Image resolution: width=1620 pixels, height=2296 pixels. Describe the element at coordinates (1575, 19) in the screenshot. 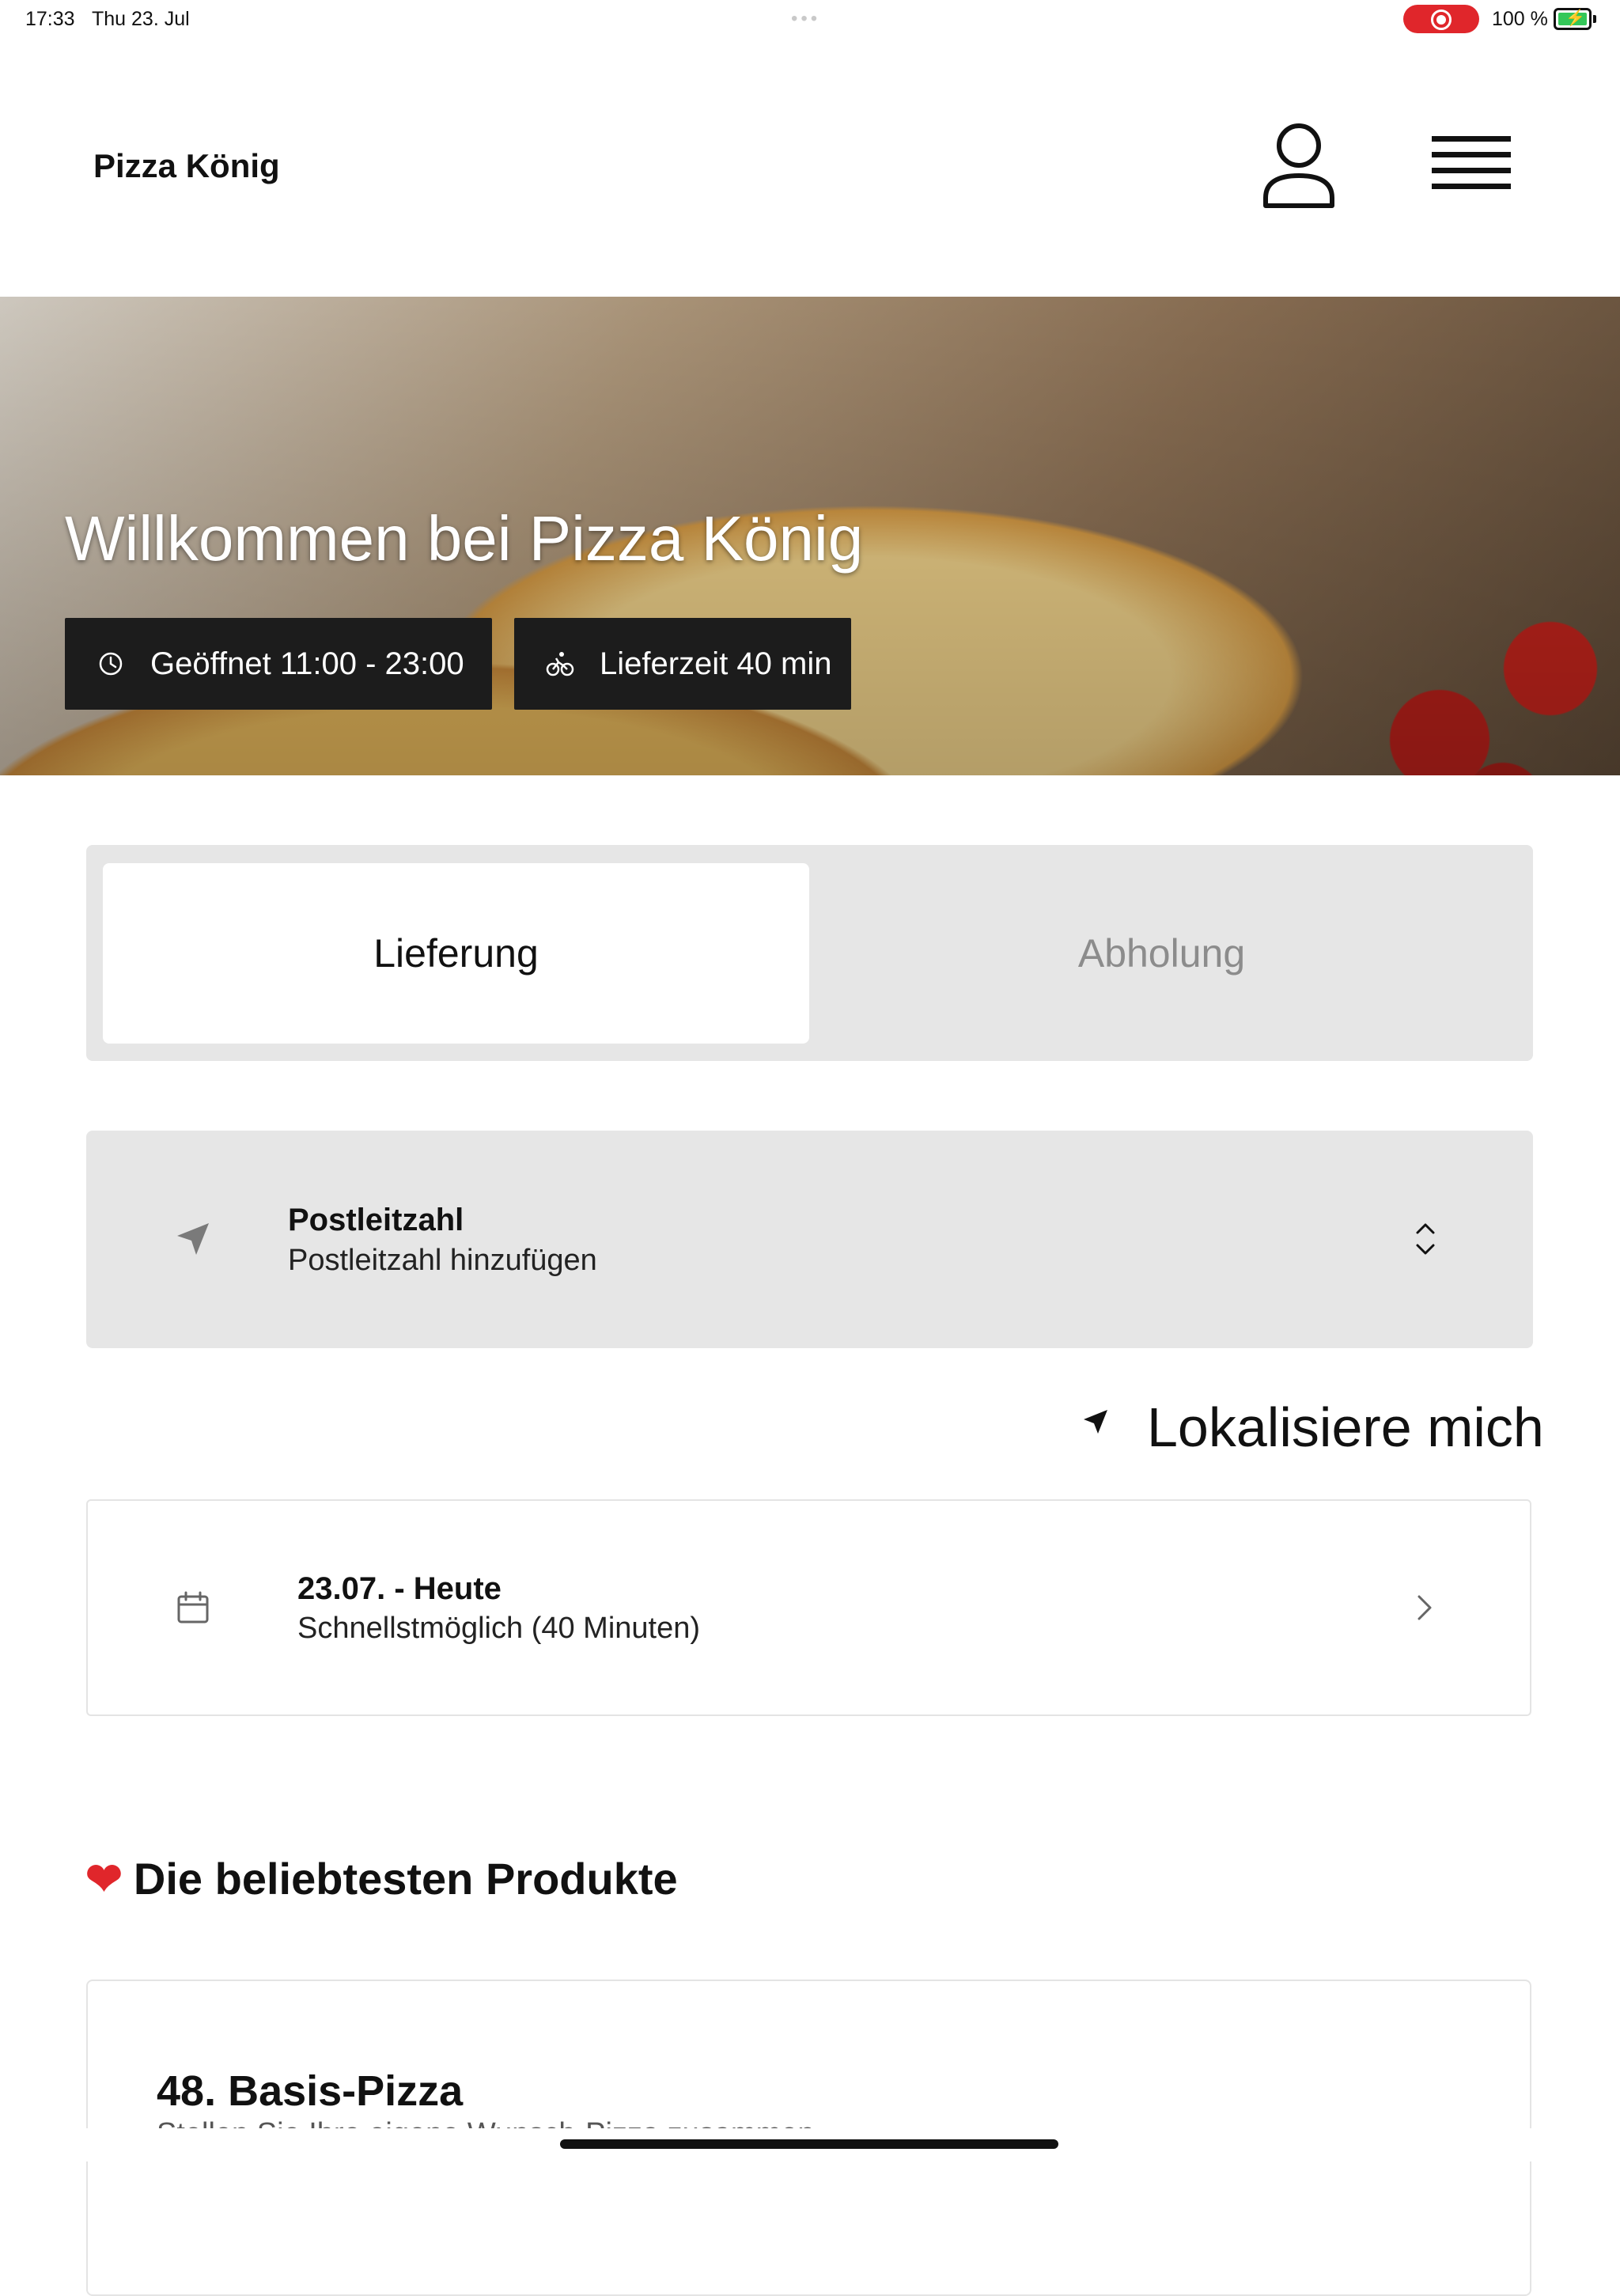

I see `battery-icon: ⚡` at that location.